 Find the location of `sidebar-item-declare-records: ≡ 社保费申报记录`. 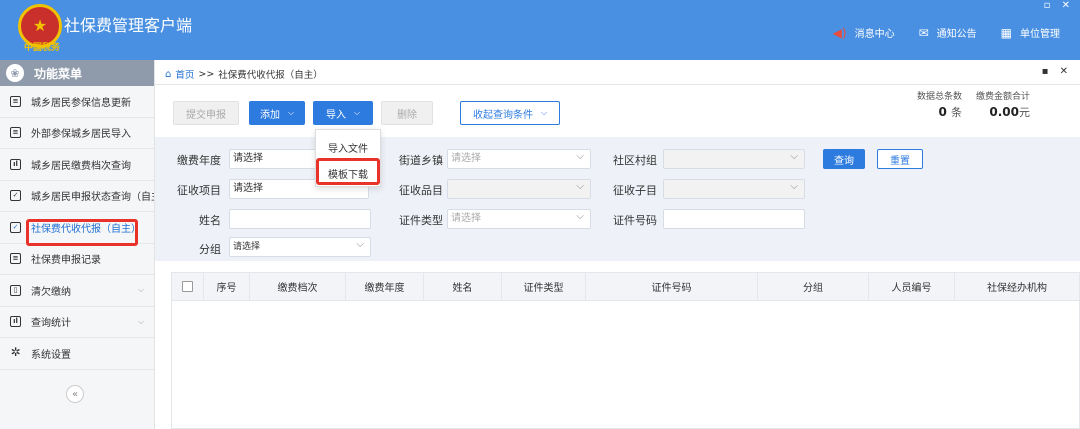

sidebar-item-declare-records: ≡ 社保费申报记录 is located at coordinates (77, 259).